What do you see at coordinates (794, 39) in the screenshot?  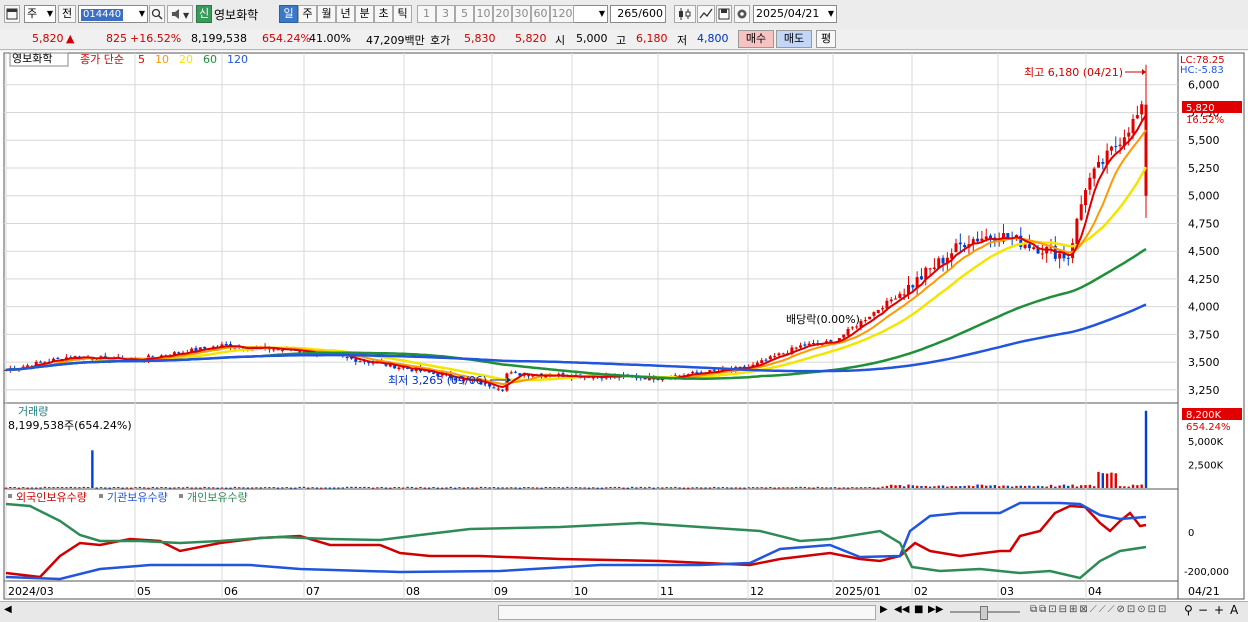 I see `sell-button: 매도` at bounding box center [794, 39].